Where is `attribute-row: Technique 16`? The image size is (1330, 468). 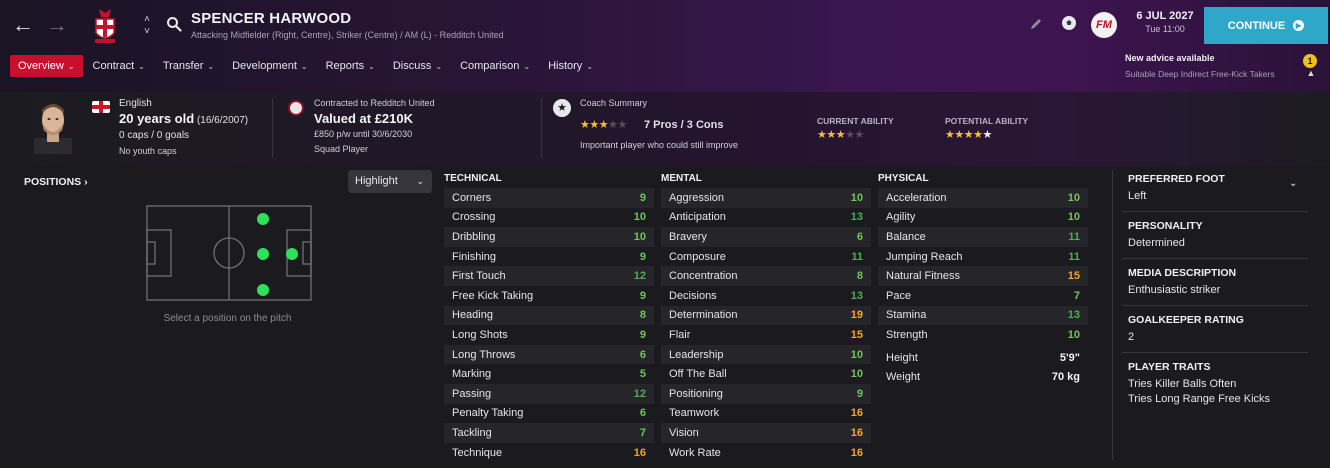
attribute-row: Technique 16 is located at coordinates (549, 453).